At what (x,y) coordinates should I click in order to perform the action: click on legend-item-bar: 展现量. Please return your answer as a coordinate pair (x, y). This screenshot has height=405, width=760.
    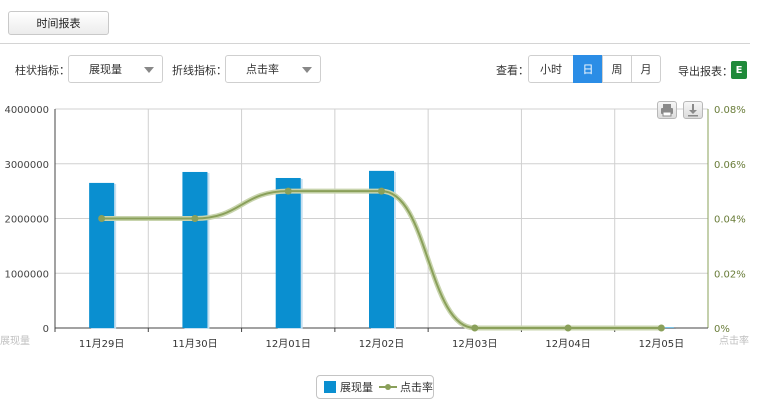
    Looking at the image, I should click on (356, 387).